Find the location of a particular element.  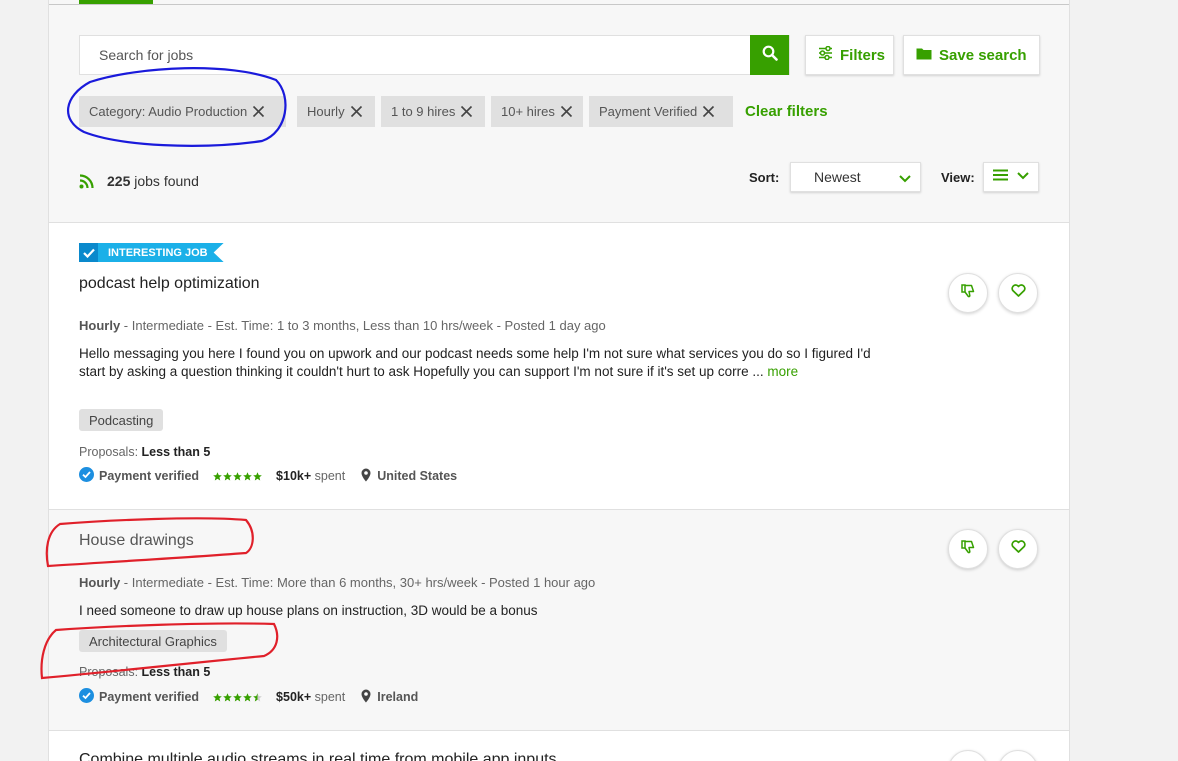

client-spent: $50k+ spent is located at coordinates (310, 697).